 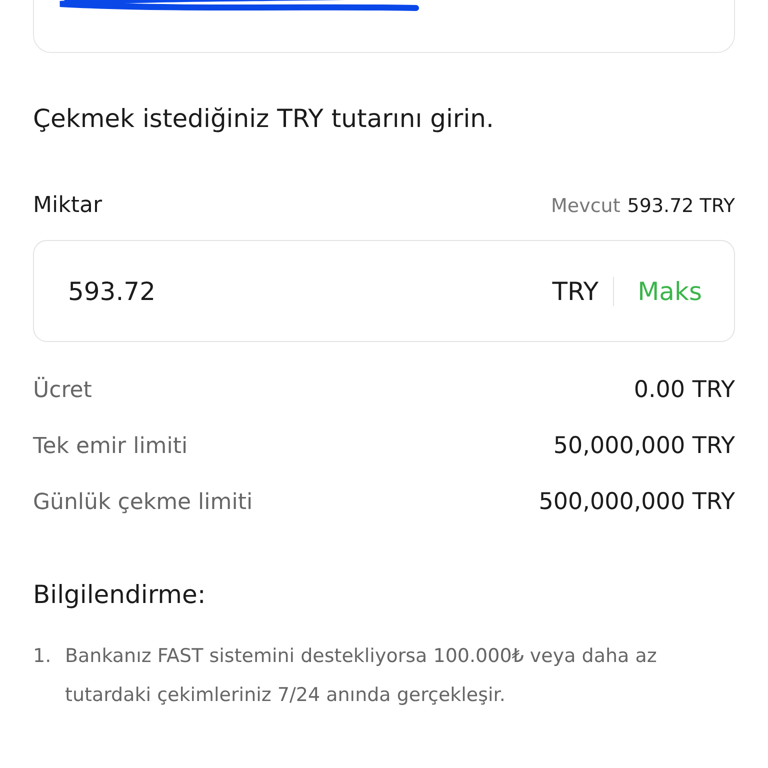 What do you see at coordinates (583, 291) in the screenshot?
I see `currency-label: TRY` at bounding box center [583, 291].